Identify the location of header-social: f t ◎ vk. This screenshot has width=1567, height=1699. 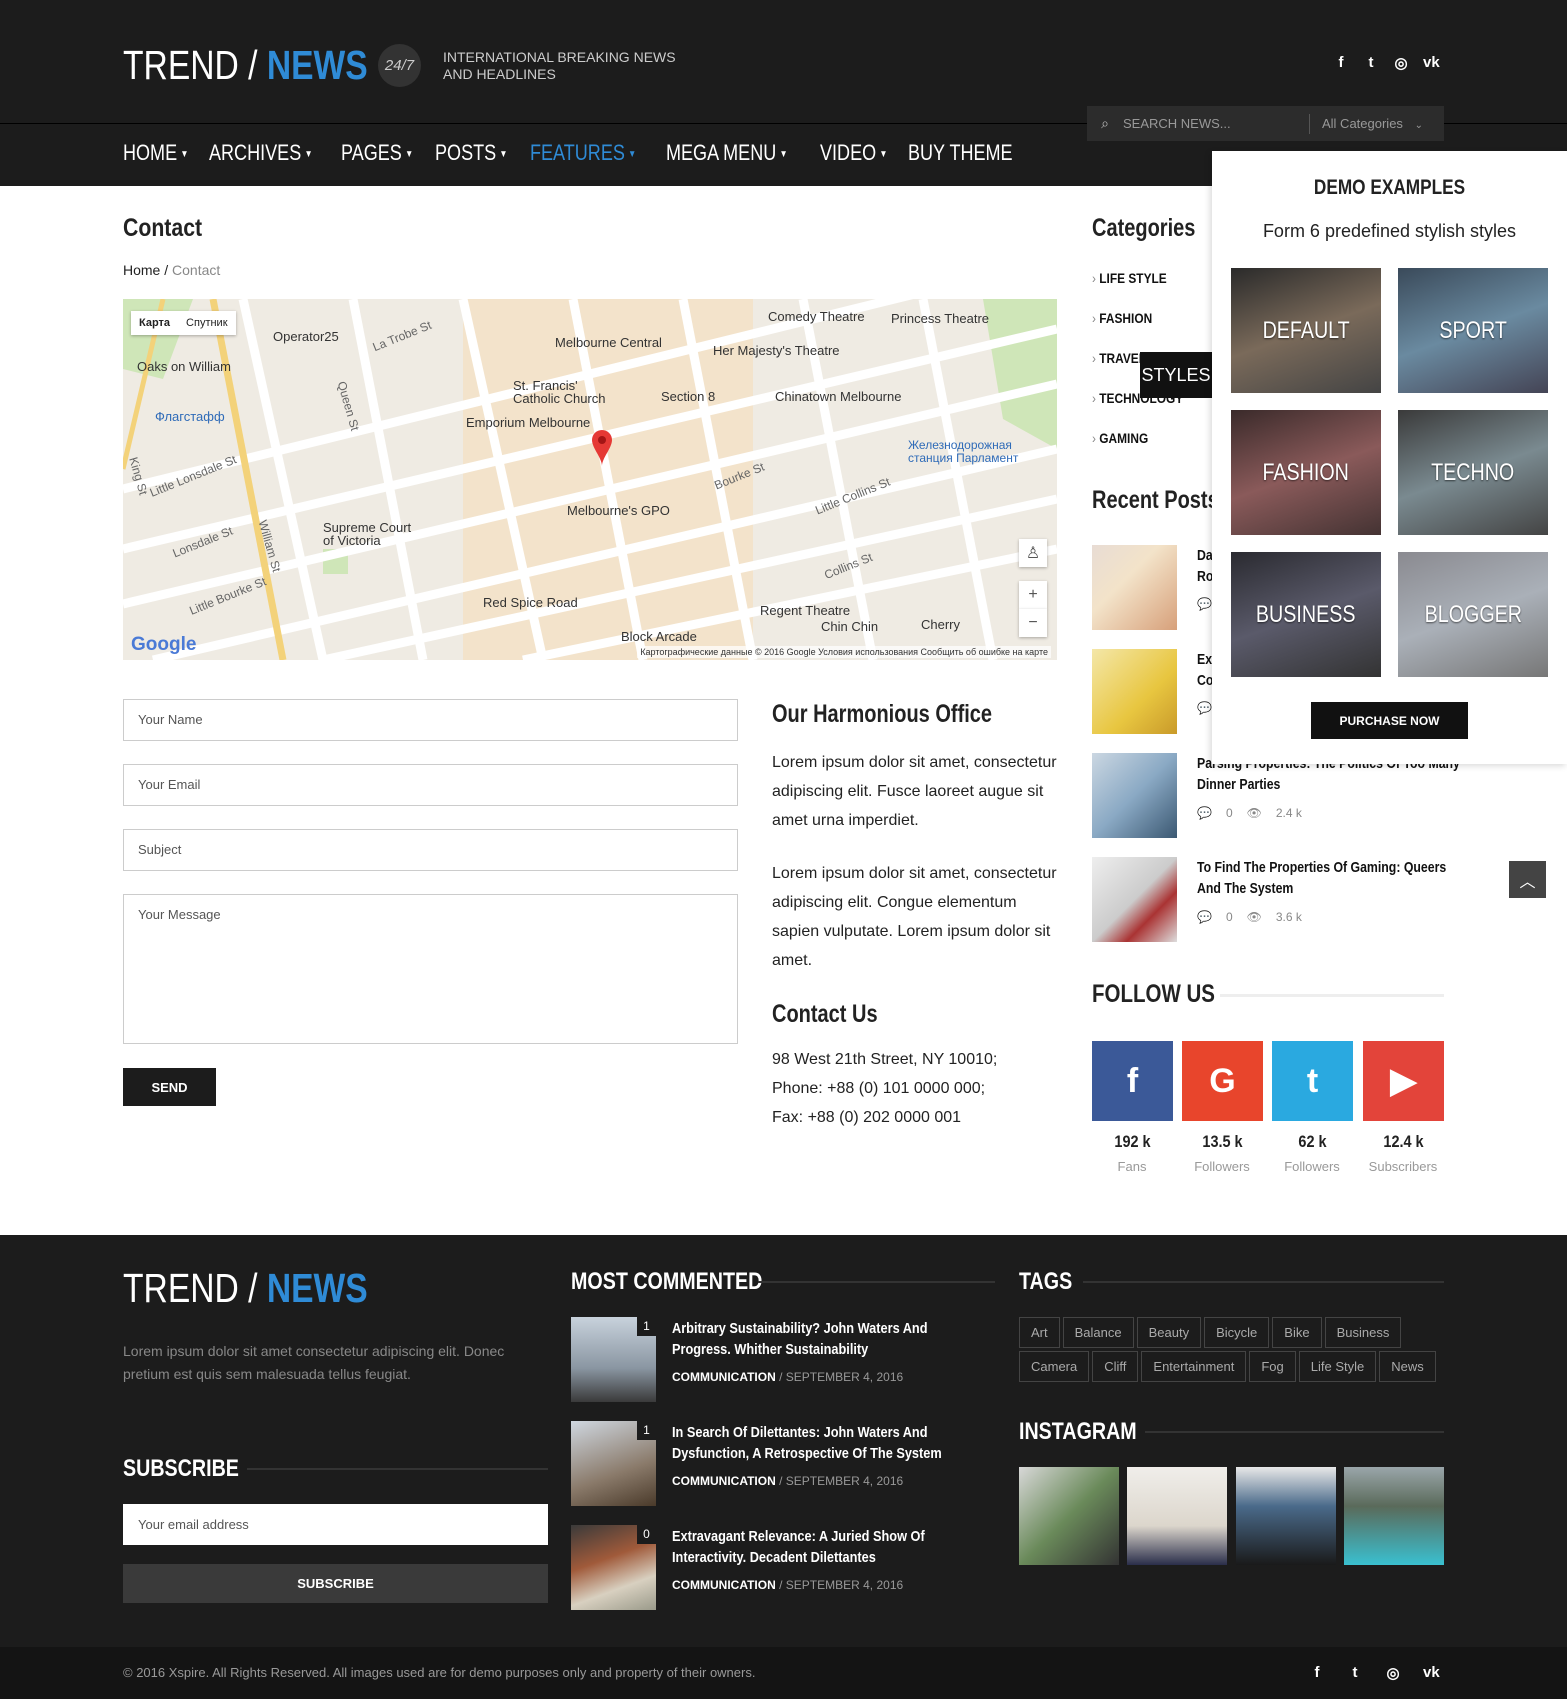
(1386, 63).